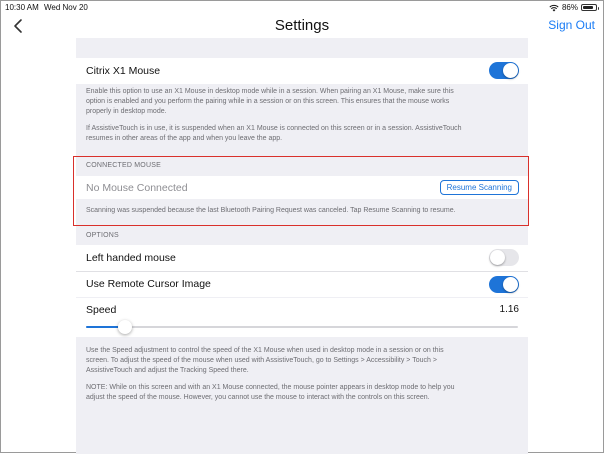  I want to click on speed-row: Speed 1.16, so click(302, 317).